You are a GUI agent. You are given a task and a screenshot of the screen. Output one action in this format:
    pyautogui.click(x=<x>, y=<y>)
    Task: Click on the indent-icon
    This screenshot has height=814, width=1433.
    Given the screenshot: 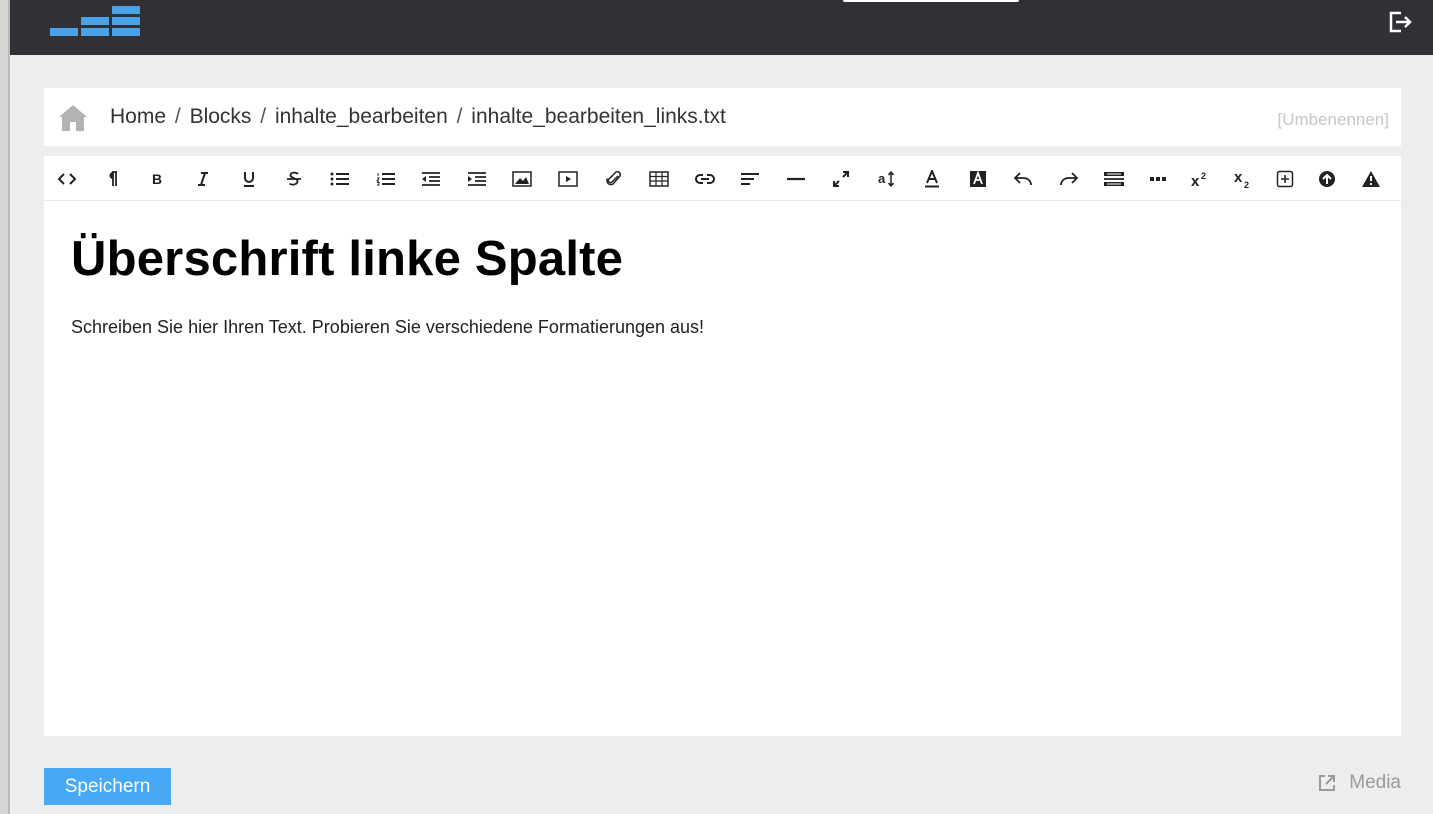 What is the action you would take?
    pyautogui.click(x=477, y=179)
    